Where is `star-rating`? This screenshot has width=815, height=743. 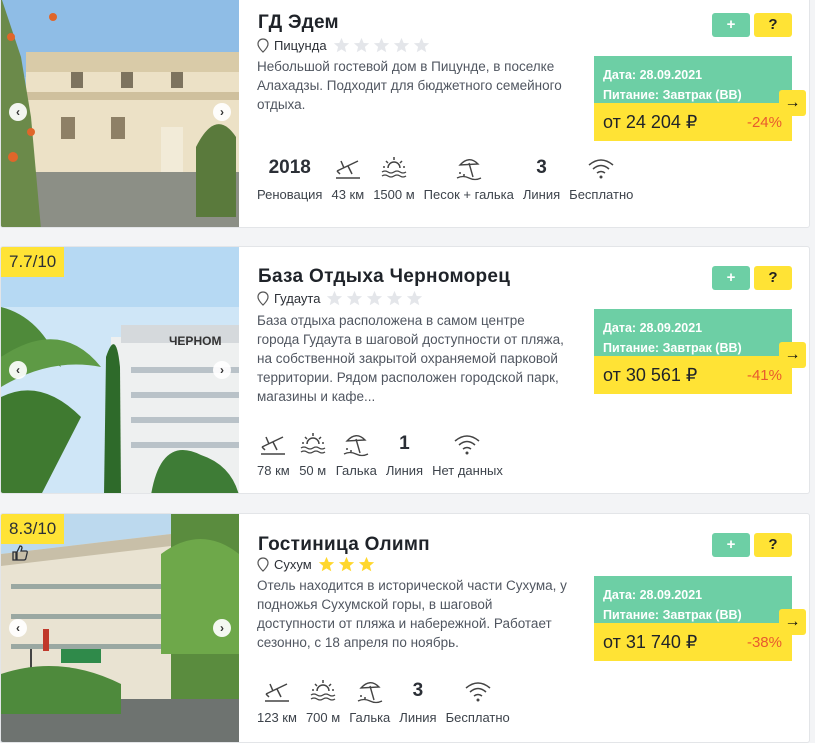 star-rating is located at coordinates (381, 45).